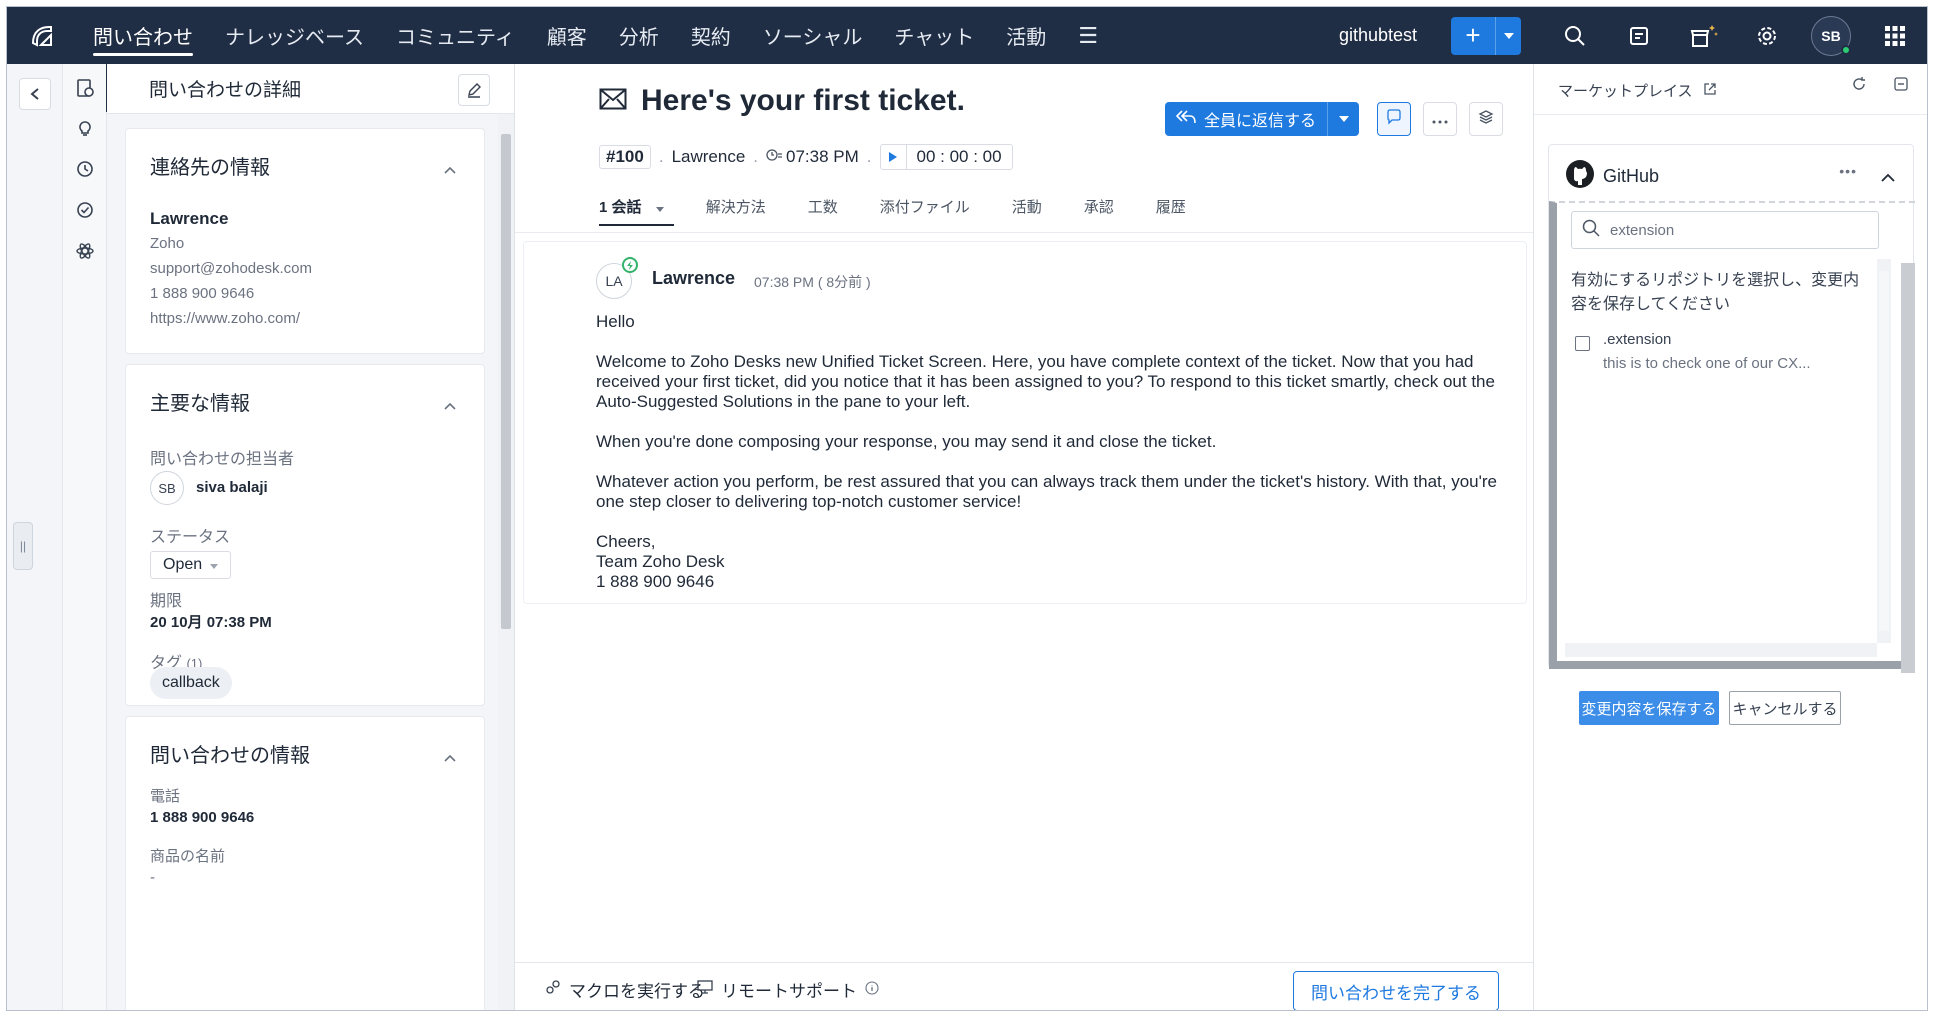  I want to click on details-title: 問い合わせの詳細, so click(225, 90).